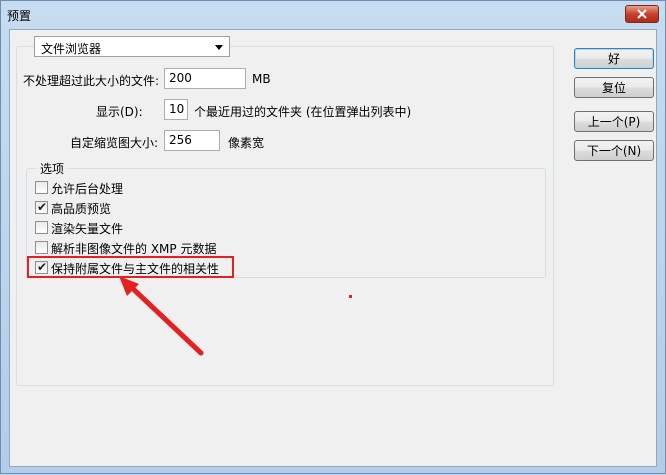  Describe the element at coordinates (235, 316) in the screenshot. I see `annotation-arrow` at that location.